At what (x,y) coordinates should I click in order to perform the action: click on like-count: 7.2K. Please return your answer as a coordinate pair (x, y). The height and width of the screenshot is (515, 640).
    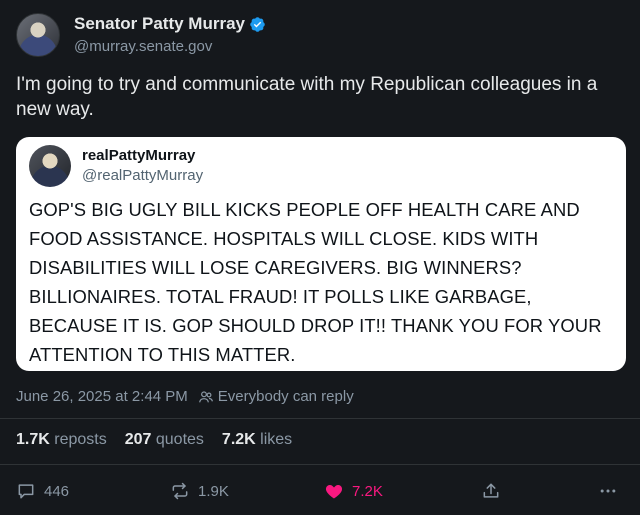
    Looking at the image, I should click on (367, 491).